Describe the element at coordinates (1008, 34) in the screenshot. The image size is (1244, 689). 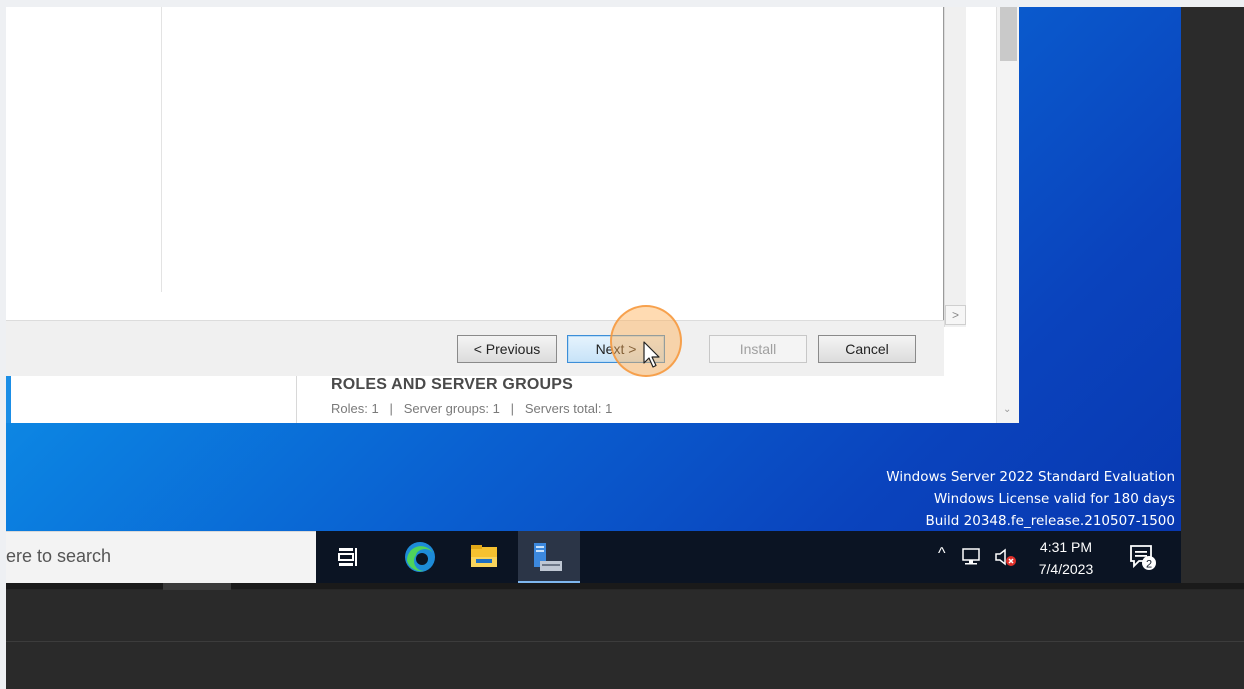
I see `scrollbar-thumb` at that location.